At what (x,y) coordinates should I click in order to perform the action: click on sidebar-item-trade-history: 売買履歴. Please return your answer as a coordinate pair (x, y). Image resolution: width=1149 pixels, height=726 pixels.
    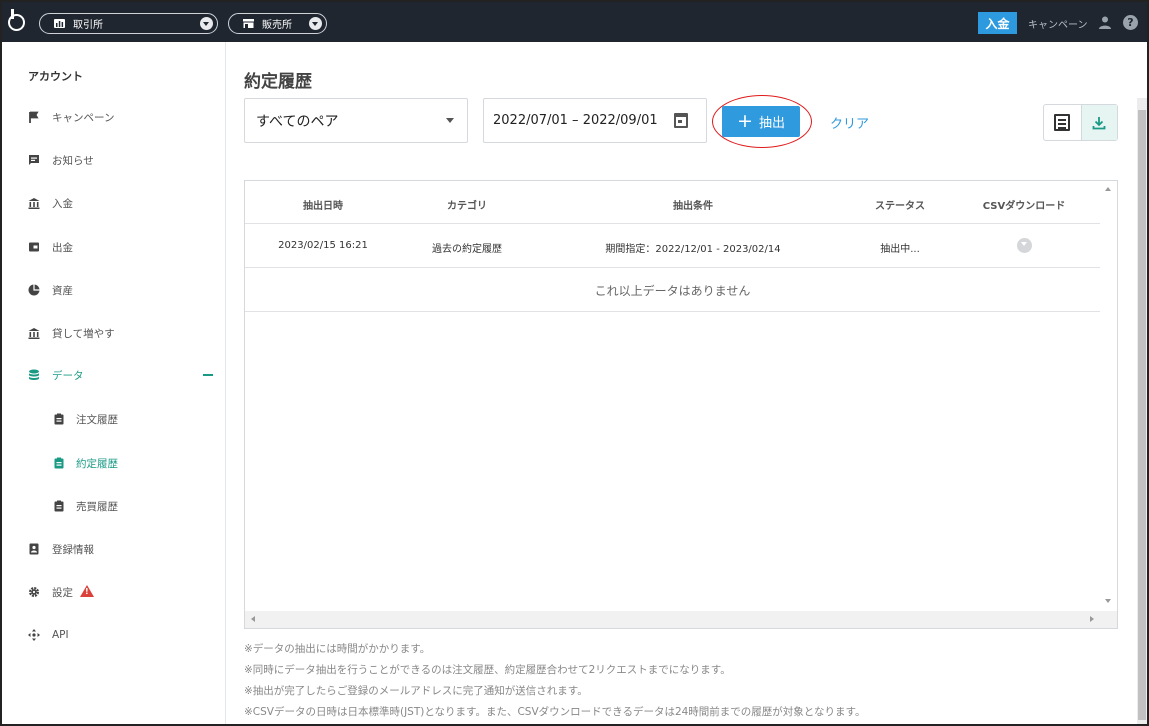
    Looking at the image, I should click on (113, 506).